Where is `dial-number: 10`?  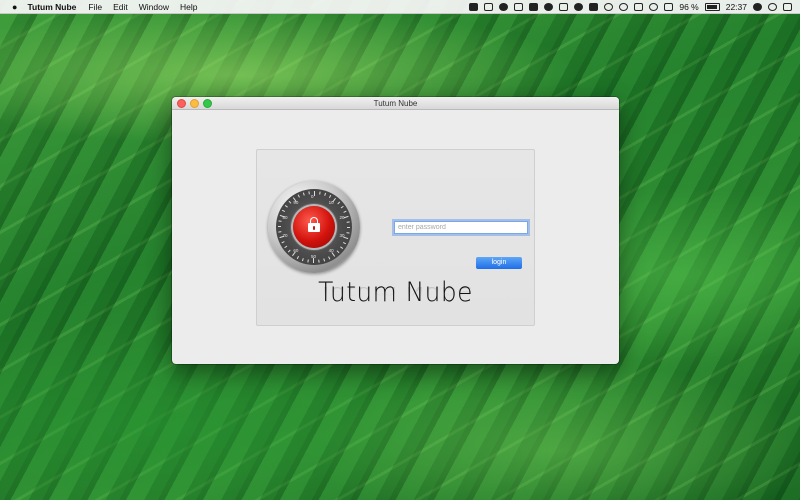 dial-number: 10 is located at coordinates (331, 202).